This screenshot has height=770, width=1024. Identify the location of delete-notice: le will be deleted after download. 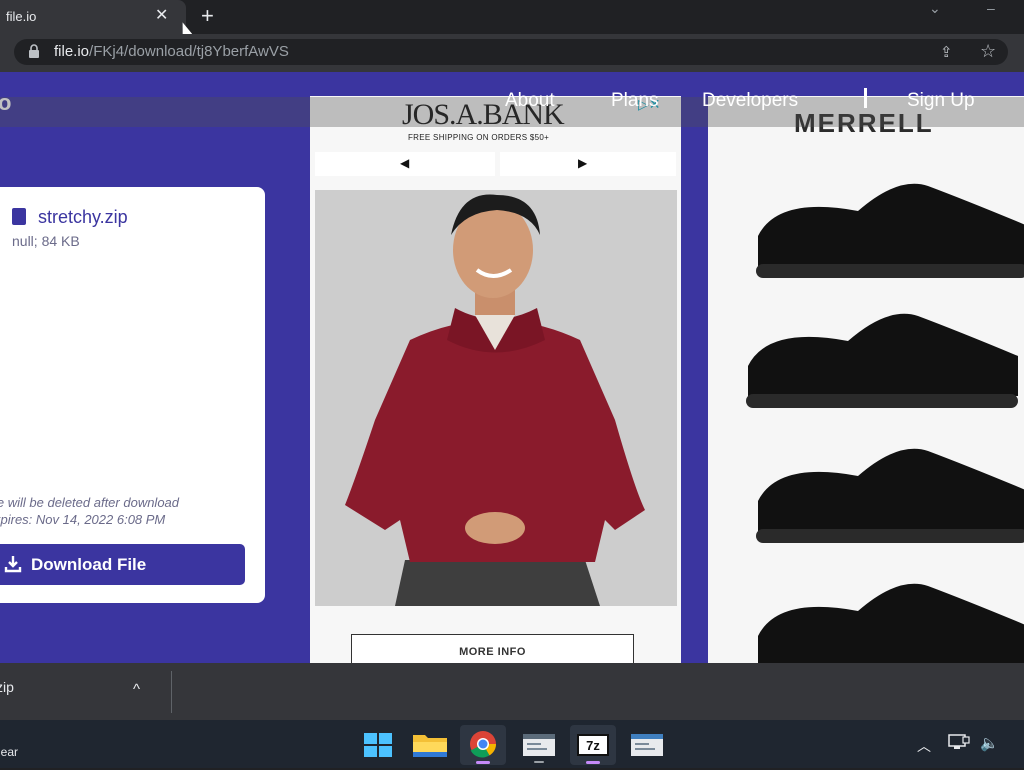
(90, 502).